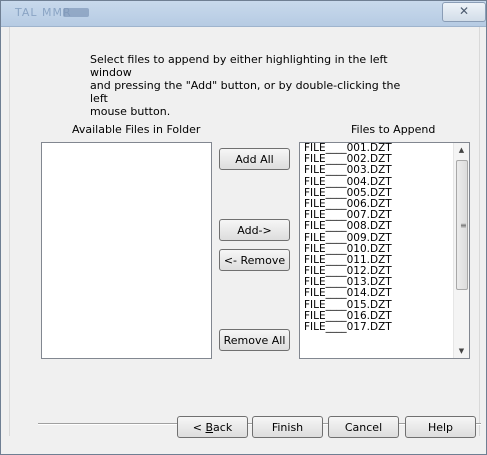 Image resolution: width=487 pixels, height=455 pixels. I want to click on remove-all-button: Remove All, so click(254, 340).